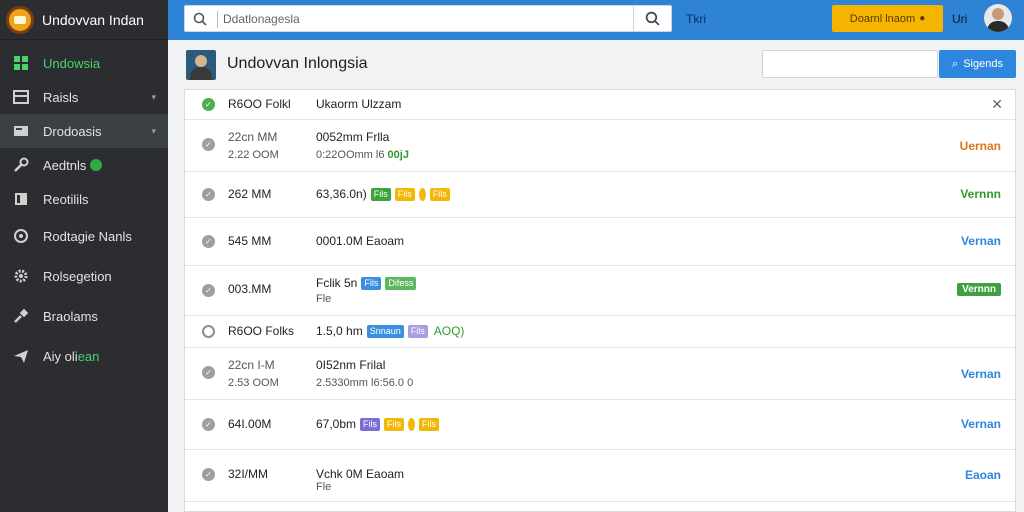 The height and width of the screenshot is (512, 1024). I want to click on avatar, so click(998, 18).